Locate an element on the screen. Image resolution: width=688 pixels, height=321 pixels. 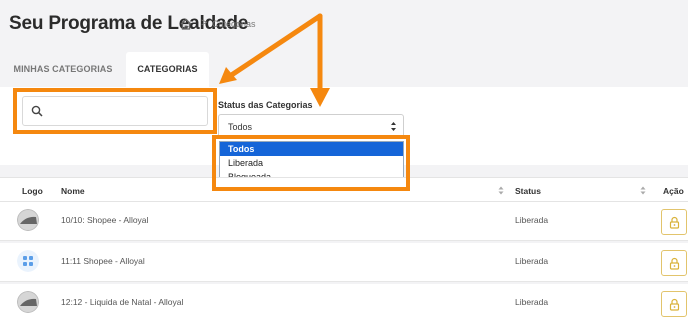
table-row: 10/10: Shopee - Alloyal Liberada is located at coordinates (344, 221).